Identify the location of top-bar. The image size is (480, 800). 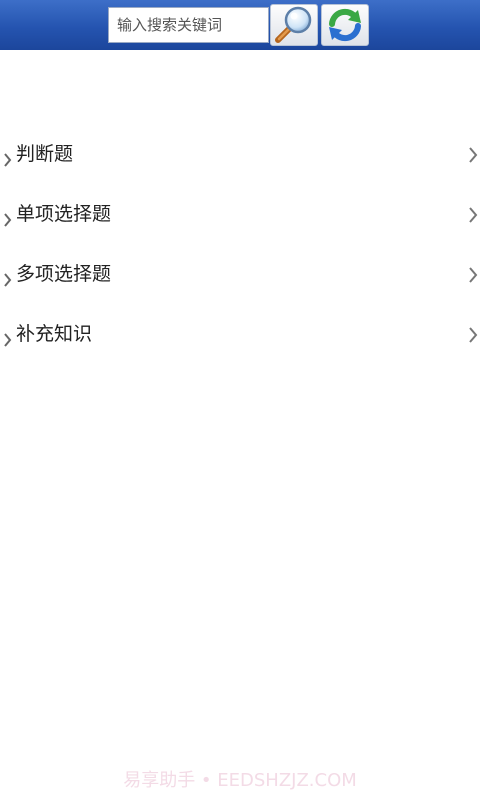
(240, 25).